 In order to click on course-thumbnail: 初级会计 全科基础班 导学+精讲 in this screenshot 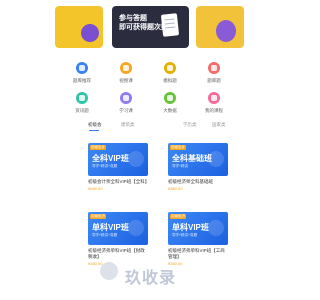, I will do `click(198, 159)`.